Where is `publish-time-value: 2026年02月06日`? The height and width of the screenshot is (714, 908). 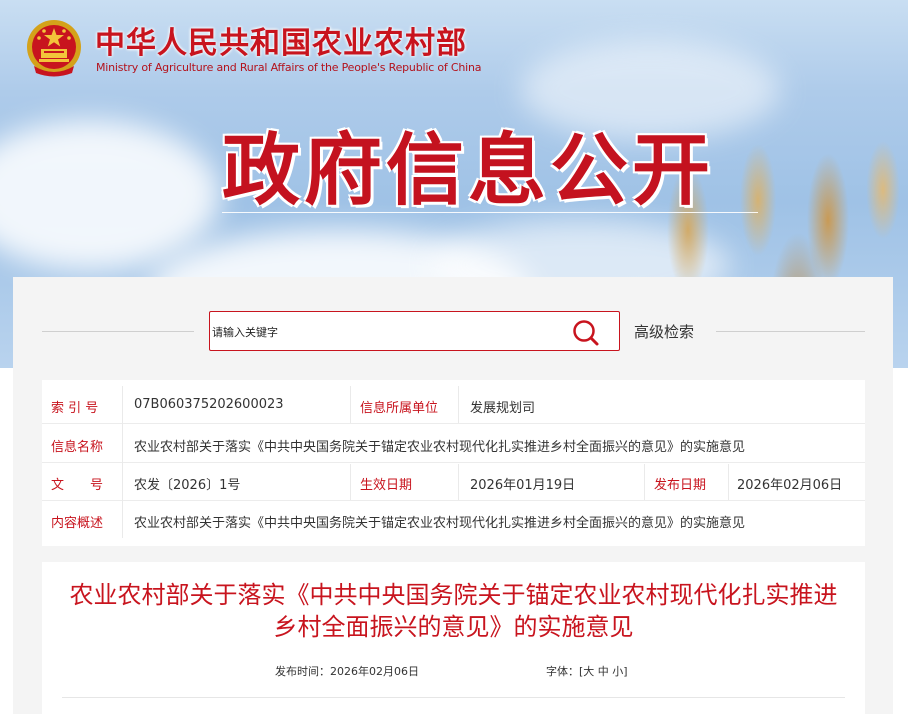
publish-time-value: 2026年02月06日 is located at coordinates (374, 671).